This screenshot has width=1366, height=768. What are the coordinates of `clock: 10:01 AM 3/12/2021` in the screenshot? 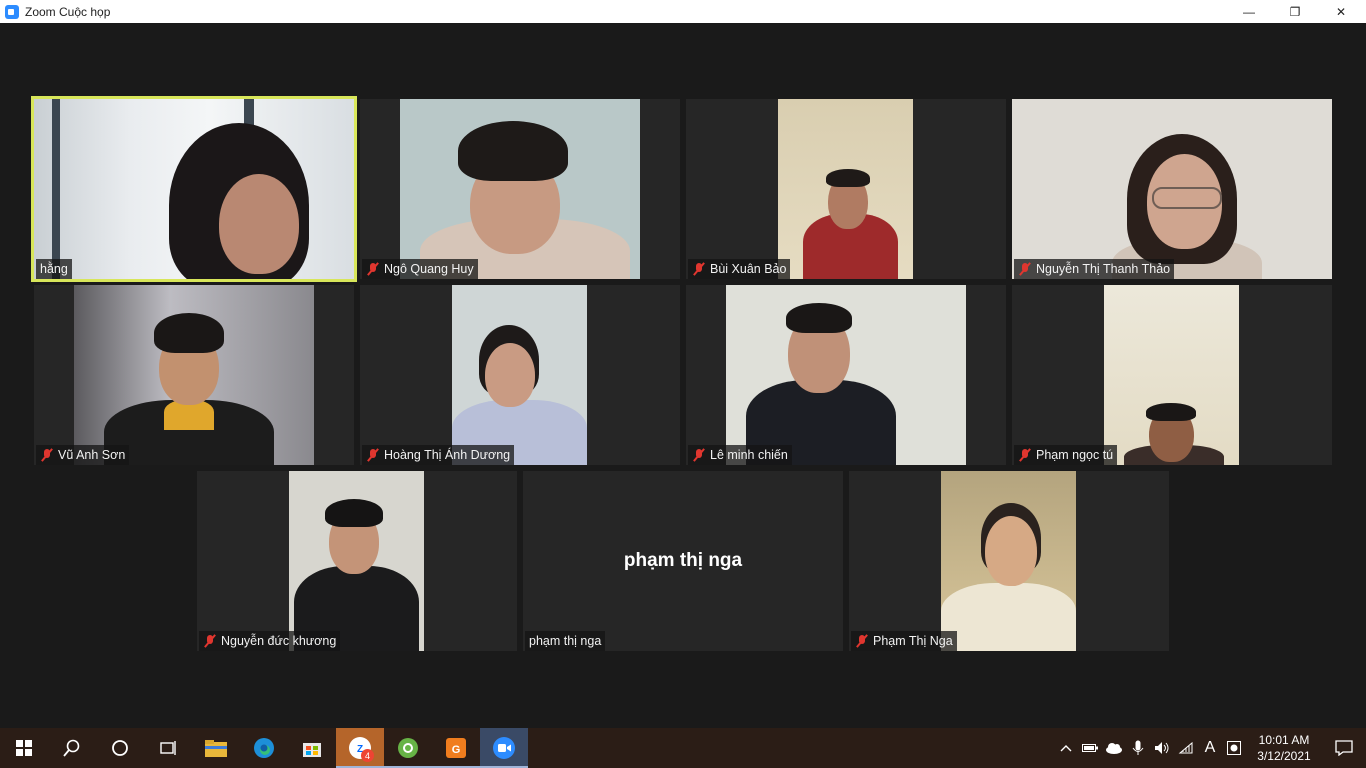 It's located at (1284, 748).